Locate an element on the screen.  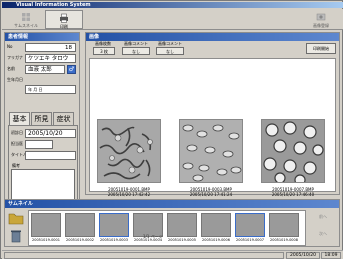
tab-symptoms: 症状 is located at coordinates (63, 118).